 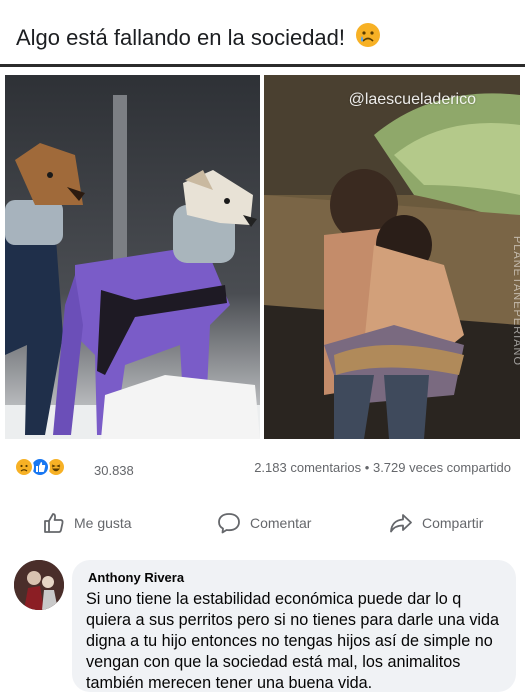 I want to click on thumbs-up-icon, so click(x=54, y=523).